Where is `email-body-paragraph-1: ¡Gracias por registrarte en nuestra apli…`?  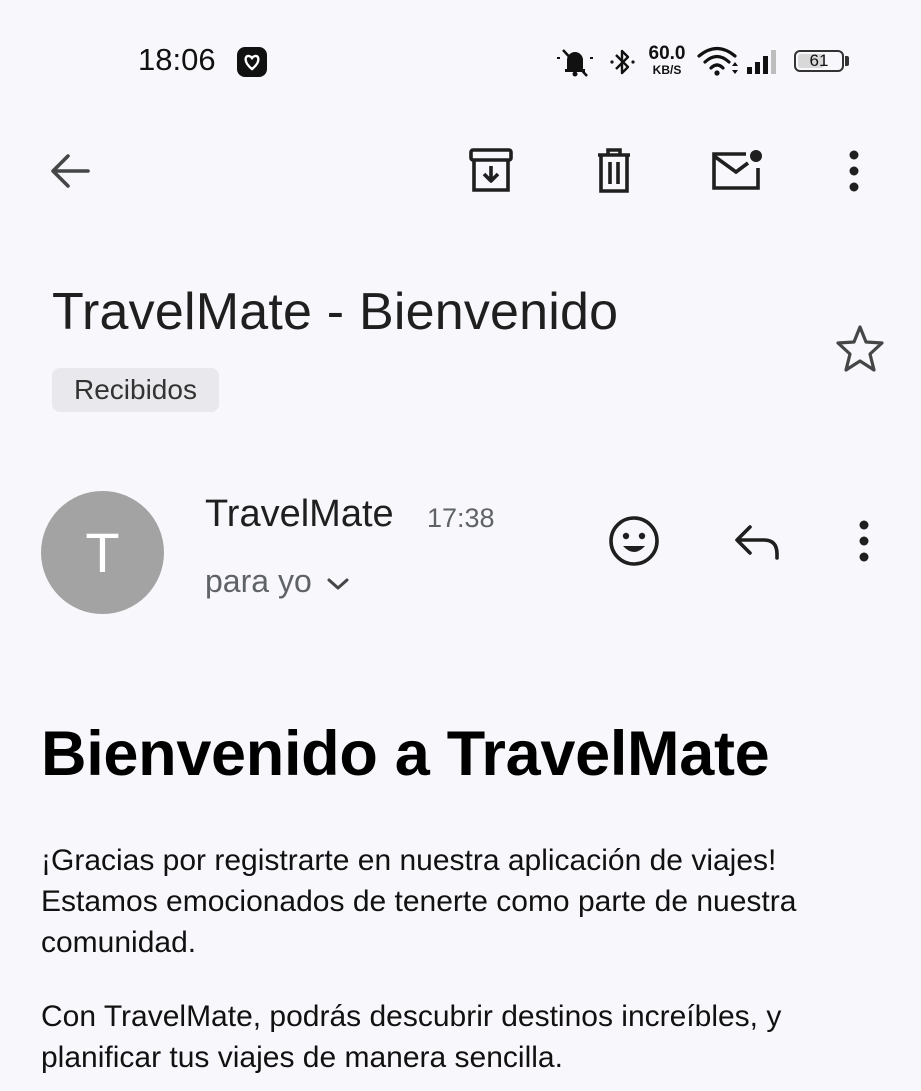 email-body-paragraph-1: ¡Gracias por registrarte en nuestra apli… is located at coordinates (419, 901).